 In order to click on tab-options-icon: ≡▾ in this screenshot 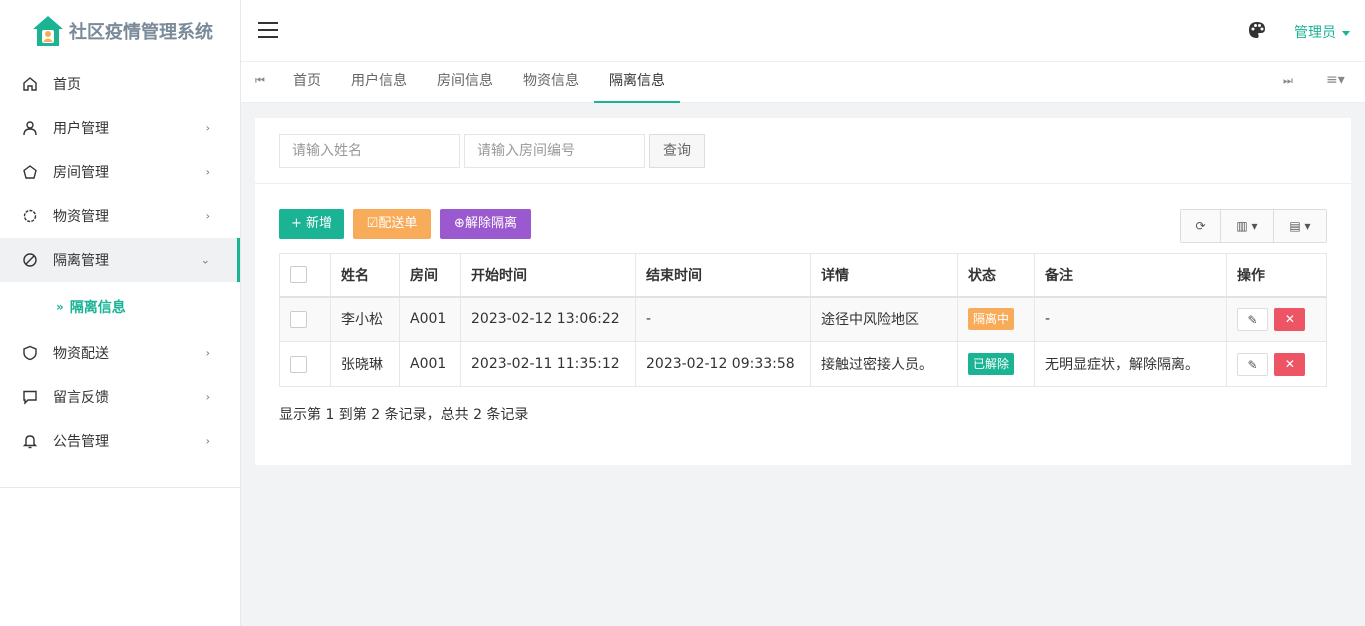, I will do `click(1335, 80)`.